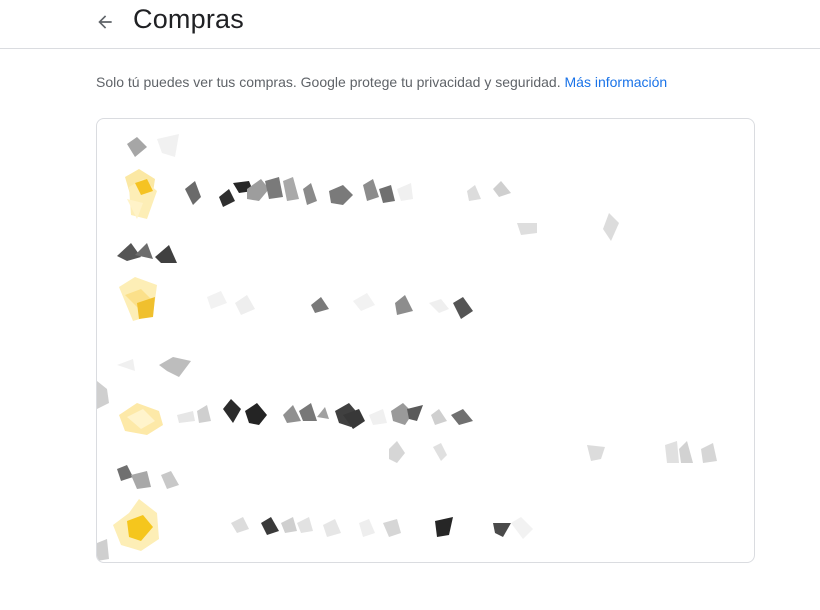  I want to click on more-info-link: Más información, so click(616, 82).